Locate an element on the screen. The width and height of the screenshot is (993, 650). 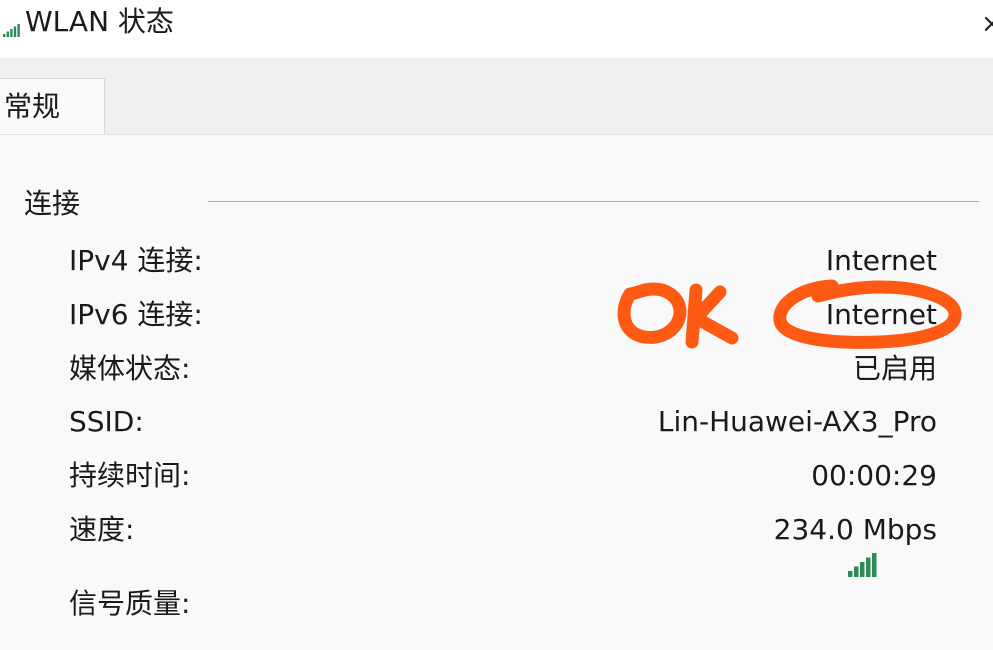
media-state-label: 媒体状态: is located at coordinates (130, 368).